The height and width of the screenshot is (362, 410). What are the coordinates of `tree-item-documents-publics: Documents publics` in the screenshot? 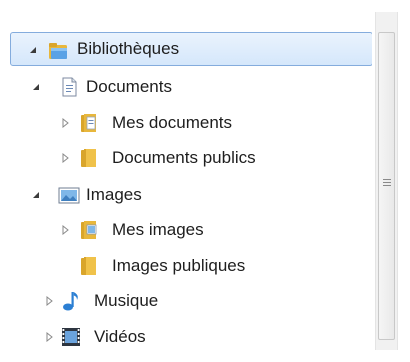 It's located at (186, 158).